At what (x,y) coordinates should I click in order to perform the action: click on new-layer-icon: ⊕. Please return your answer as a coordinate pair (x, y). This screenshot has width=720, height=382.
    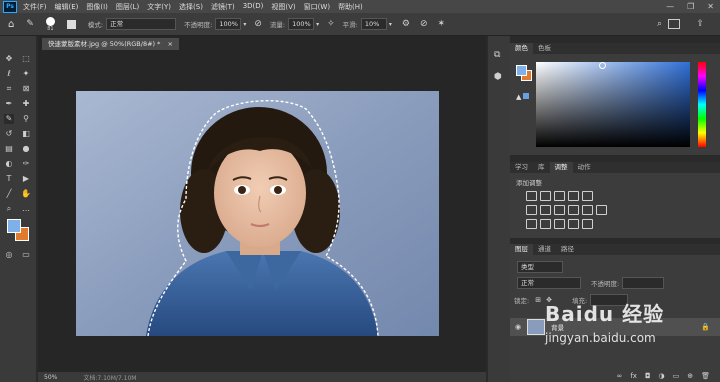
    Looking at the image, I should click on (690, 376).